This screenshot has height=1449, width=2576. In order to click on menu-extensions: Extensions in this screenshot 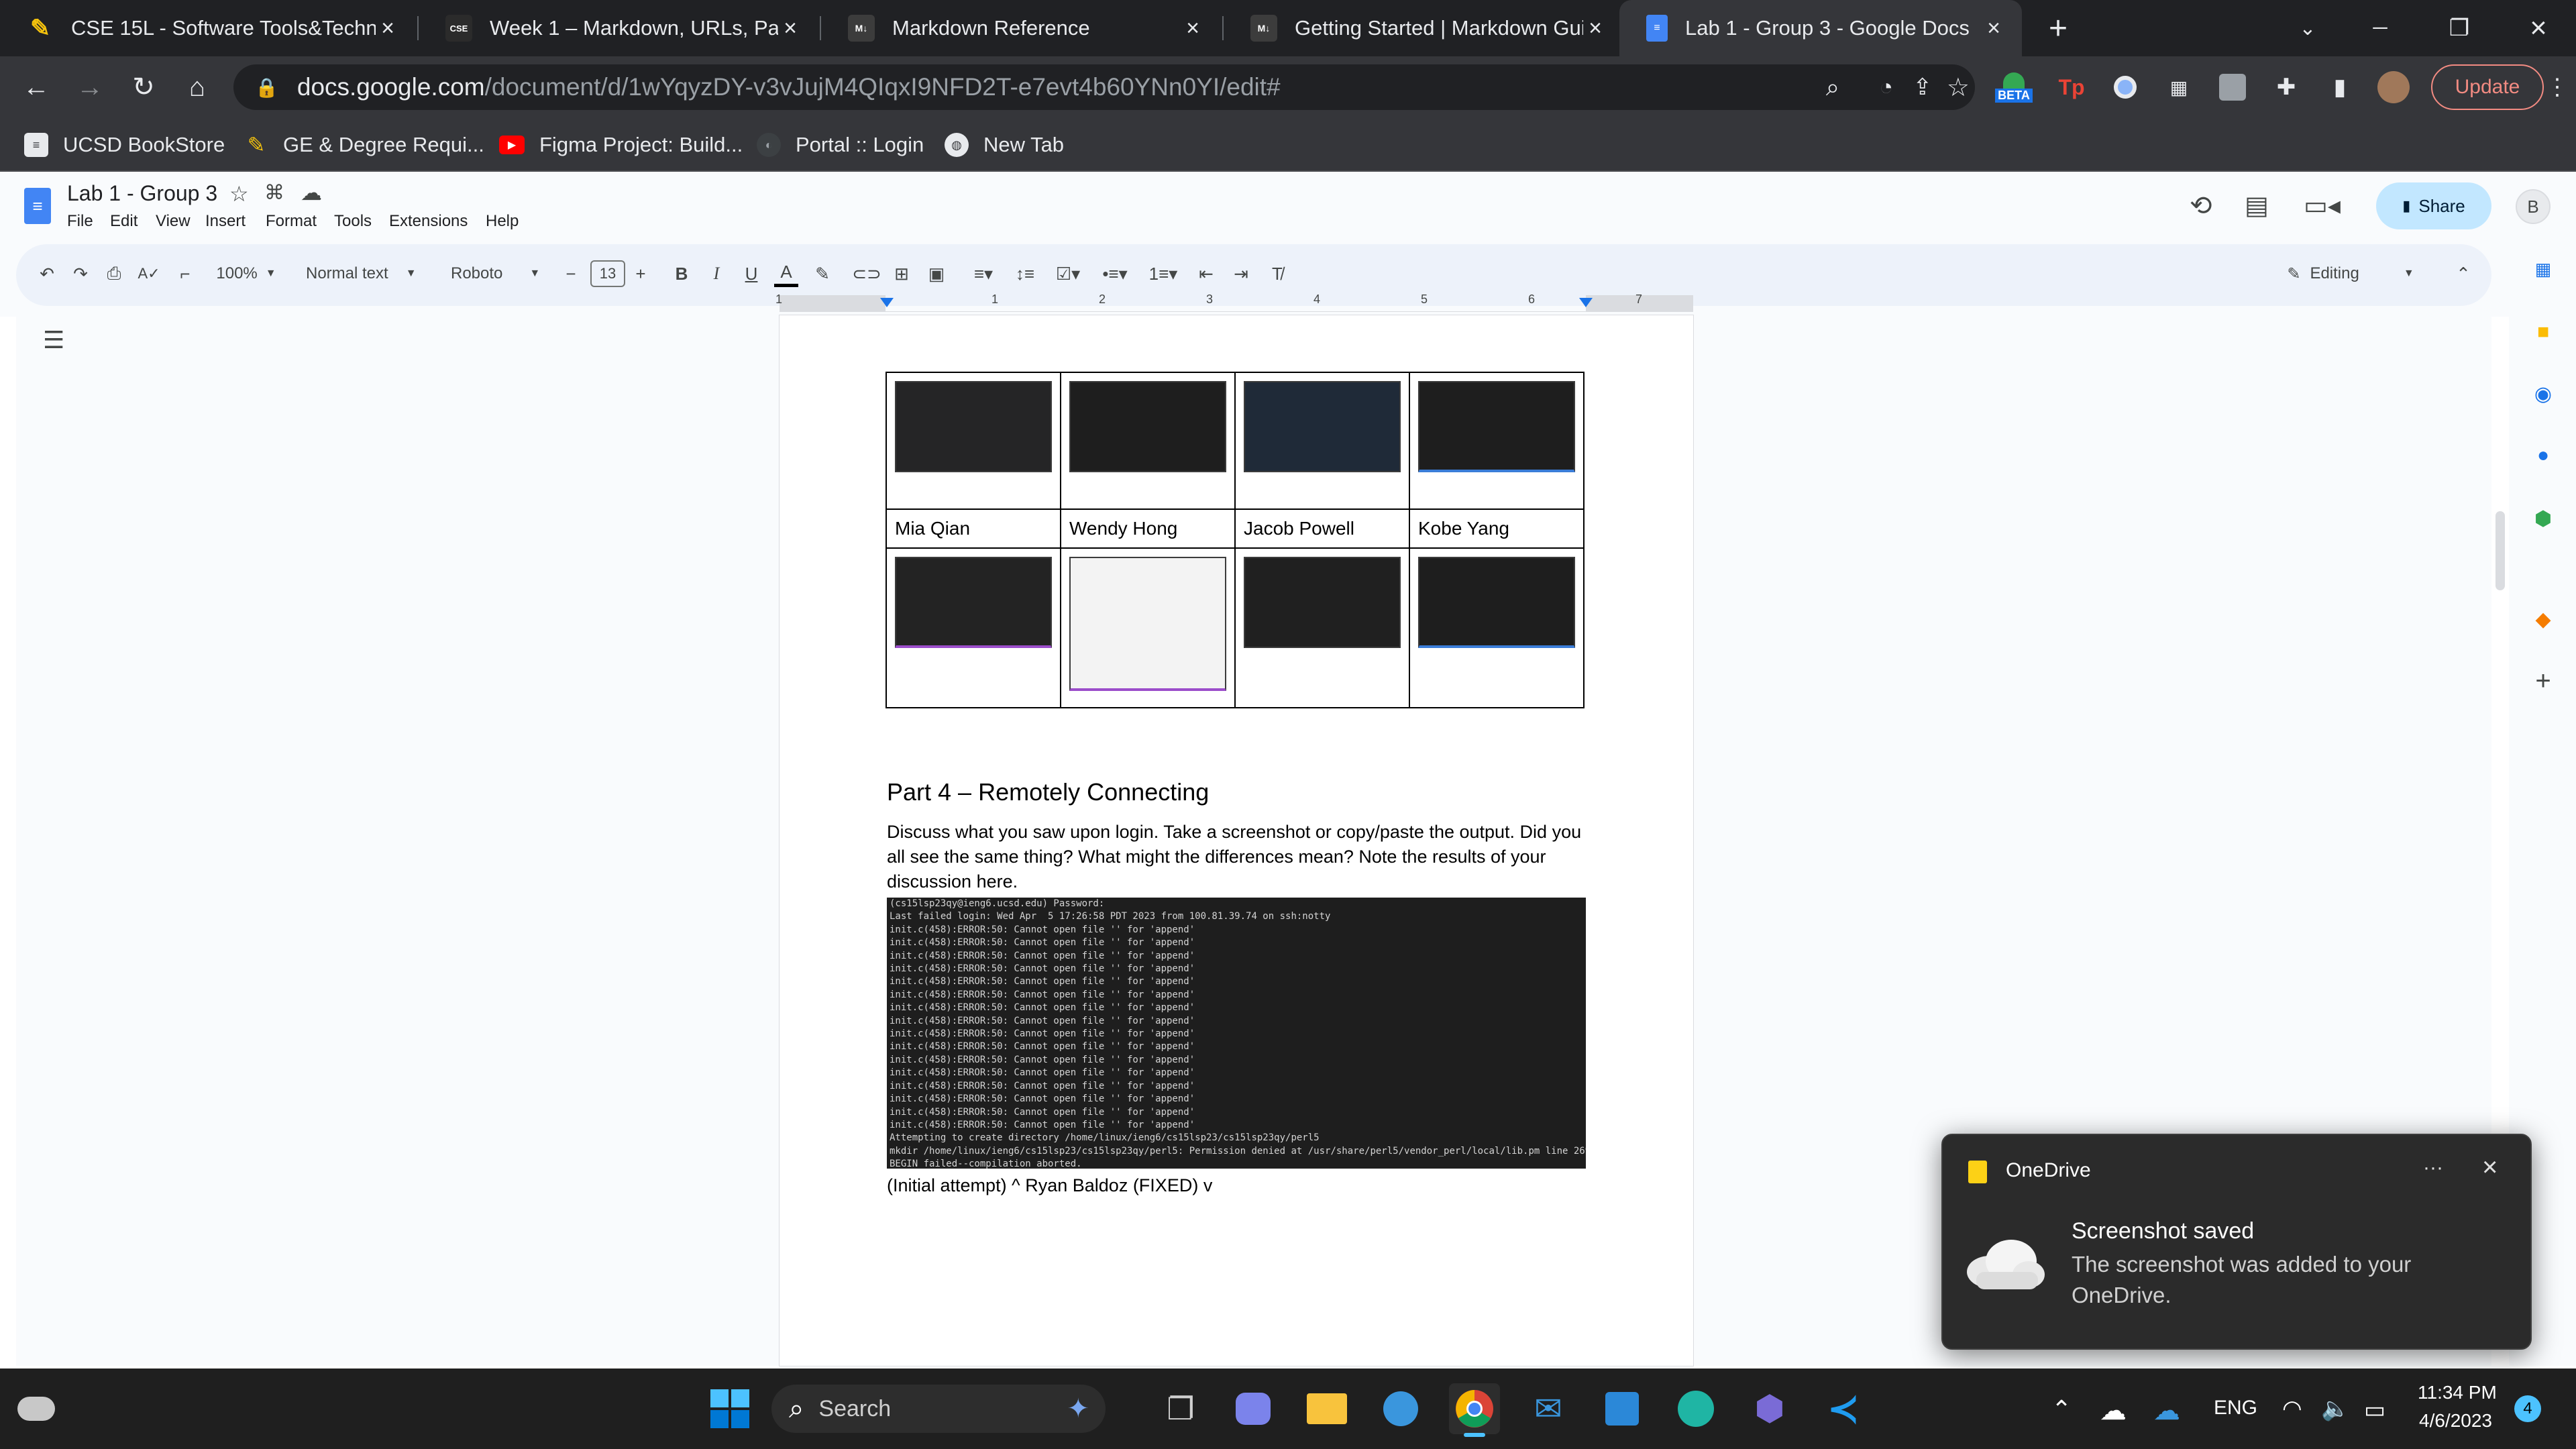, I will do `click(428, 221)`.